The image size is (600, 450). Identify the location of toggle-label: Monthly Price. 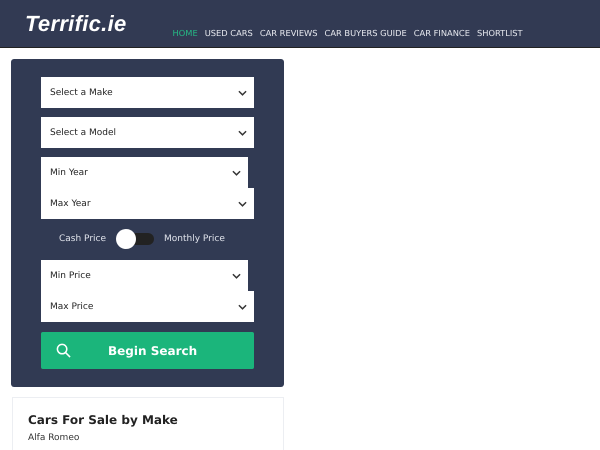
(194, 239).